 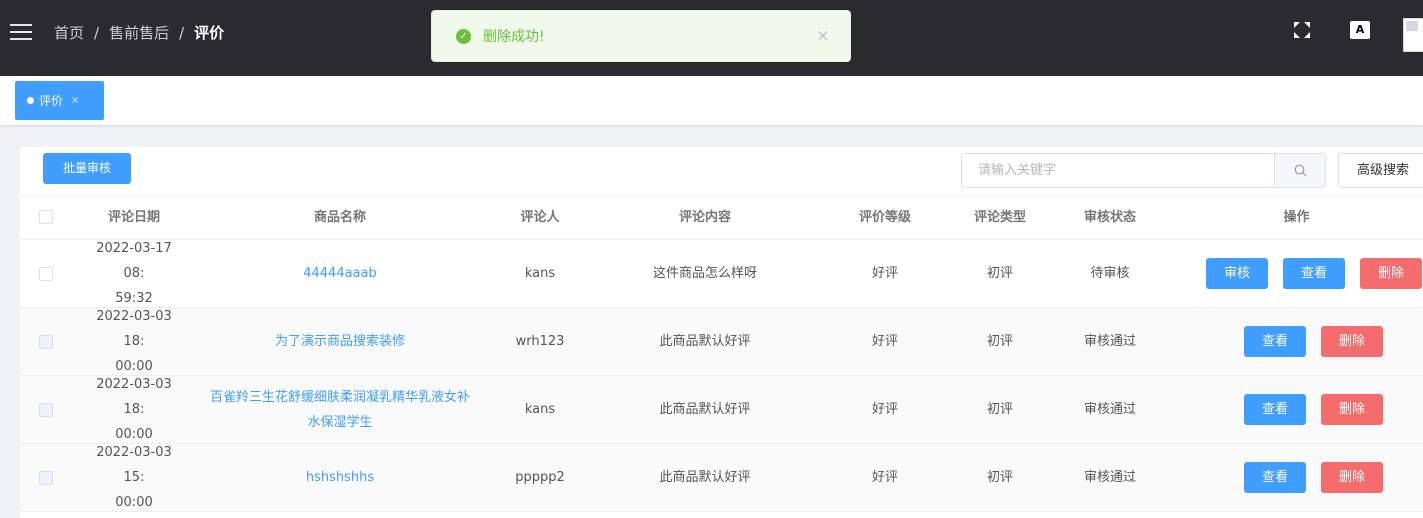 What do you see at coordinates (540, 341) in the screenshot?
I see `cell-user: wrh123` at bounding box center [540, 341].